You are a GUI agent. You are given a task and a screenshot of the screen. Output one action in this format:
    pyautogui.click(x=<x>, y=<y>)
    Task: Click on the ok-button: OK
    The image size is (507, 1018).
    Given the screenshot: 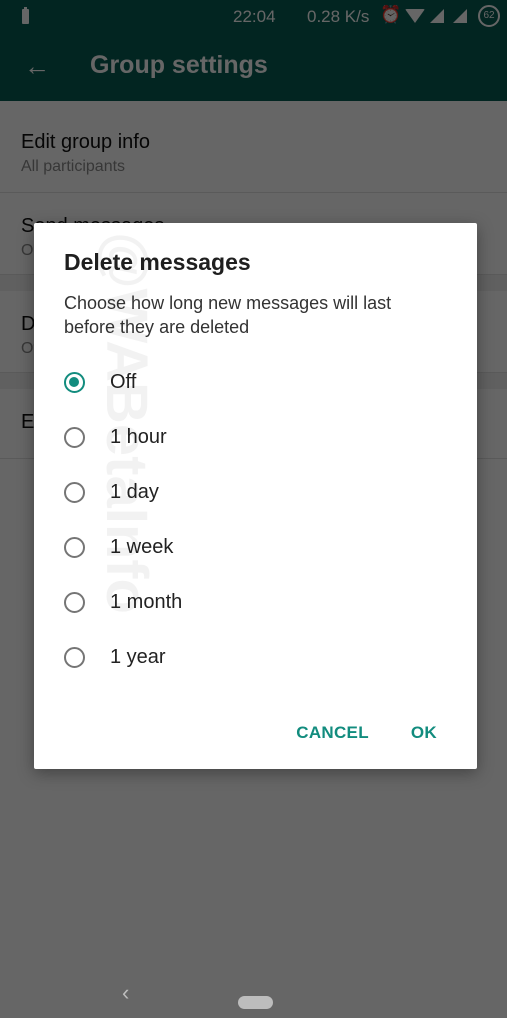 What is the action you would take?
    pyautogui.click(x=424, y=733)
    